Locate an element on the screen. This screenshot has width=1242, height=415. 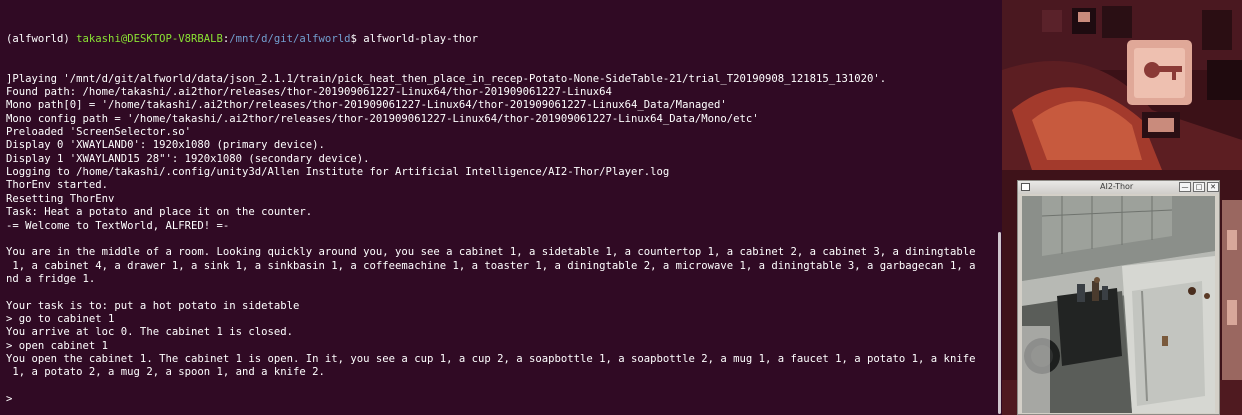
terminal-line: -= Welcome to TextWorld, ALFRED! =- is located at coordinates (118, 225).